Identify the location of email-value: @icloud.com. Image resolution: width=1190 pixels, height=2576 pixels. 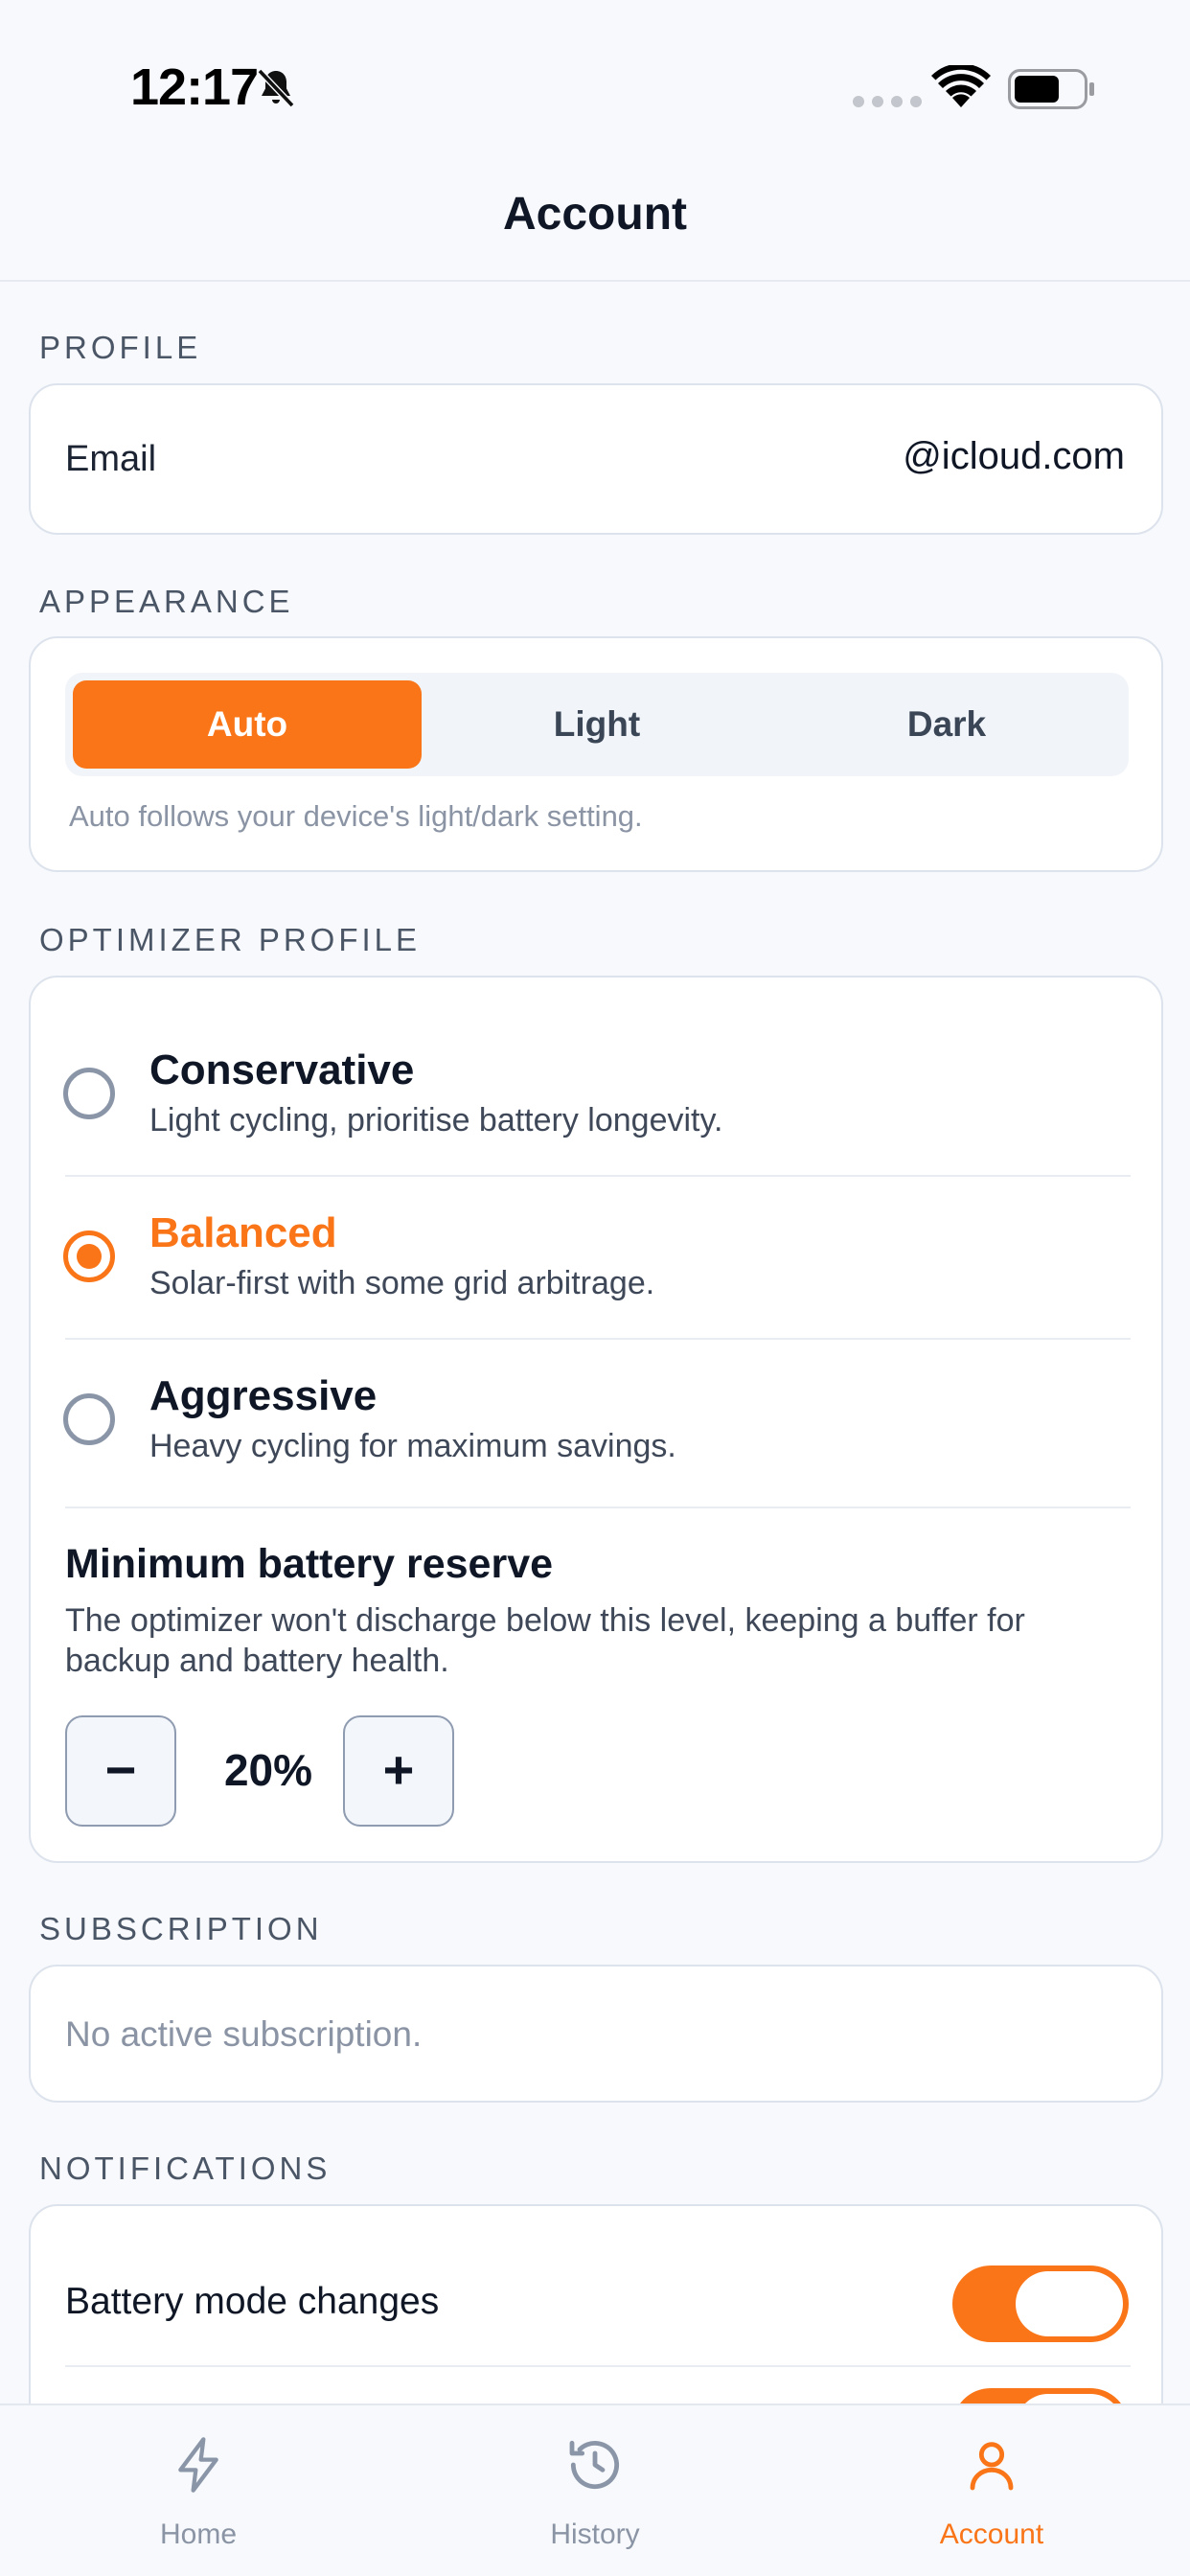
(1014, 456).